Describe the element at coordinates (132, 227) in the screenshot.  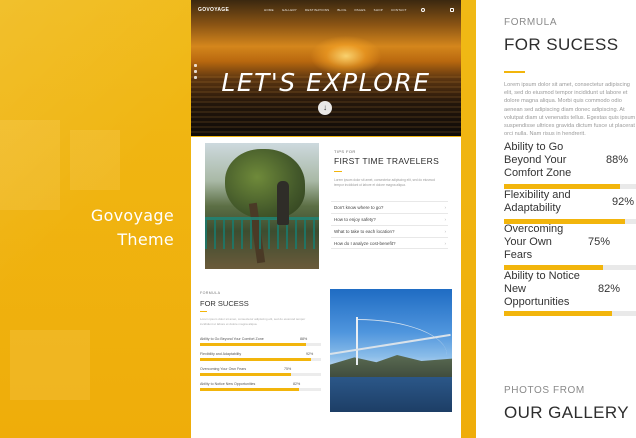
I see `theme-name: Govoyage Theme` at that location.